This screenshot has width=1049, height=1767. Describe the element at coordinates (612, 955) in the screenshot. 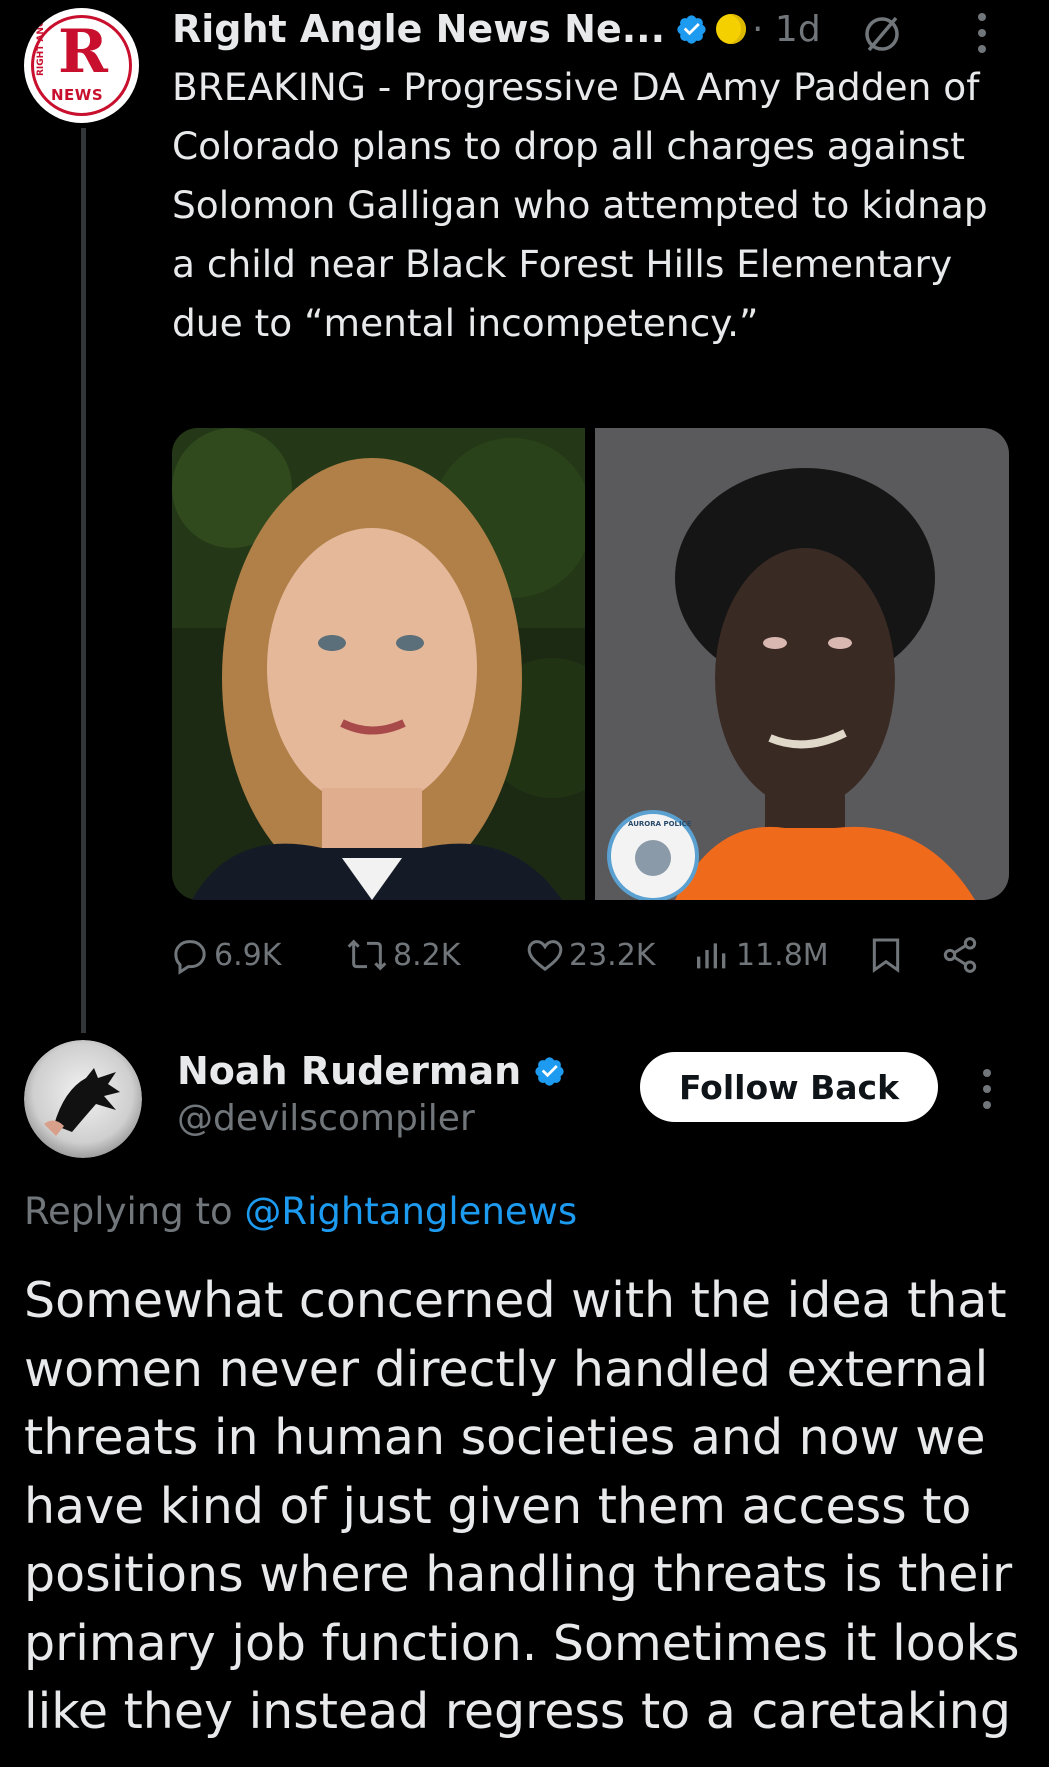

I see `like-count: 23.2K` at that location.